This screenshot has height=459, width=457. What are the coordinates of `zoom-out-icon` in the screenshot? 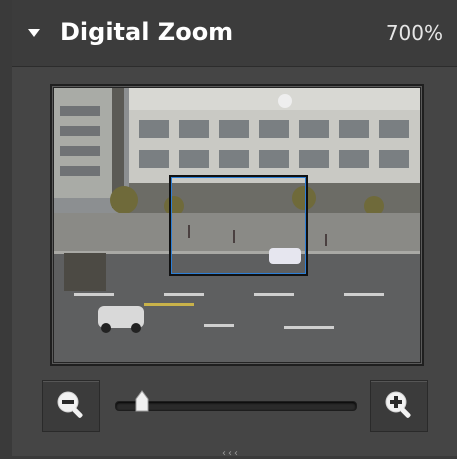 It's located at (70, 404).